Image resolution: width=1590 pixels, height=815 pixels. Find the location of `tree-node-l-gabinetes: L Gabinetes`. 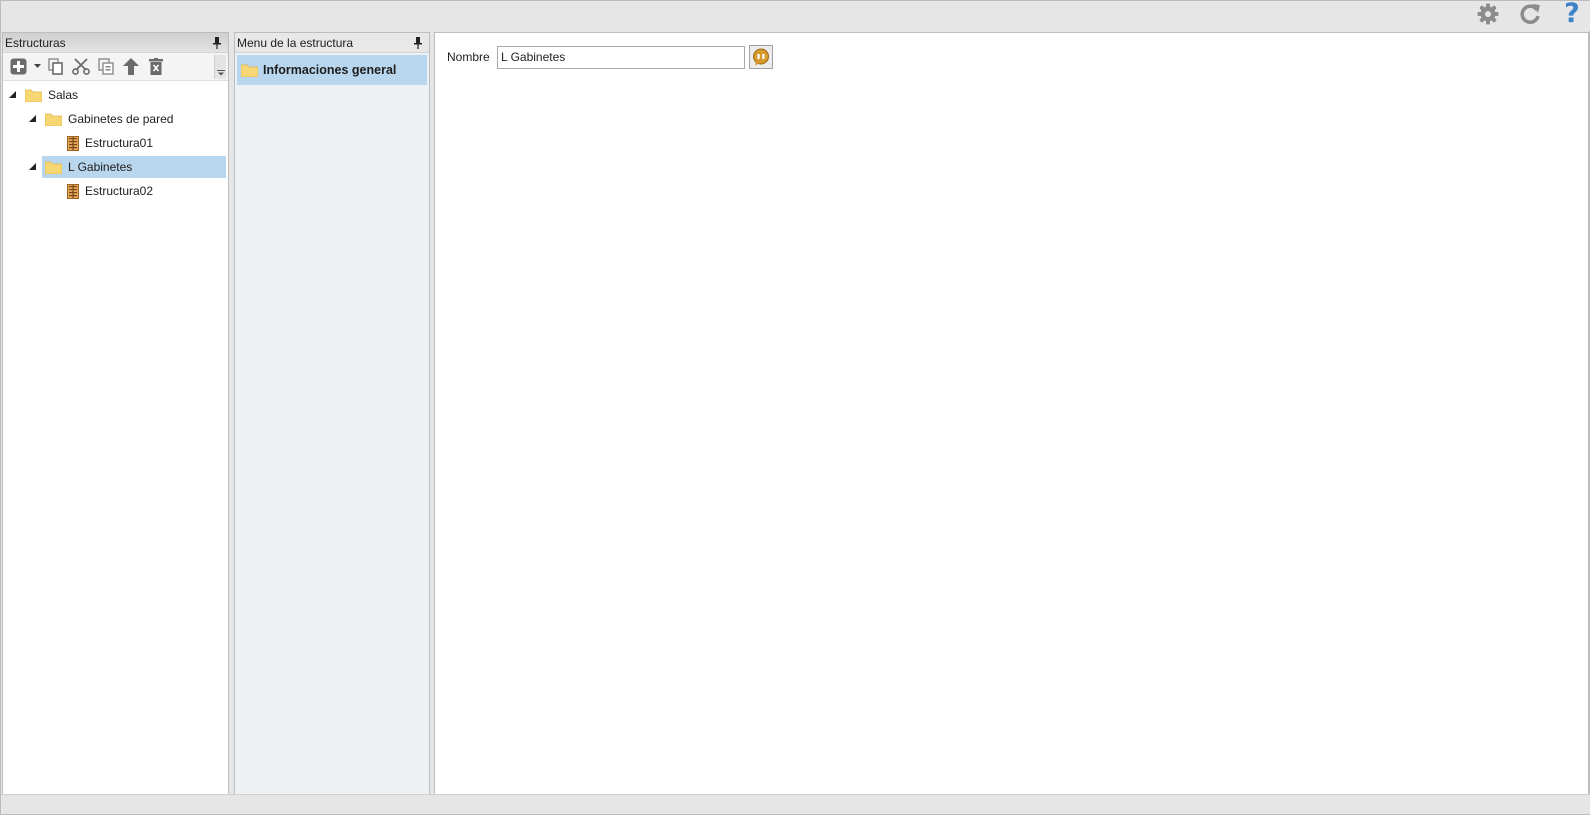

tree-node-l-gabinetes: L Gabinetes is located at coordinates (134, 167).